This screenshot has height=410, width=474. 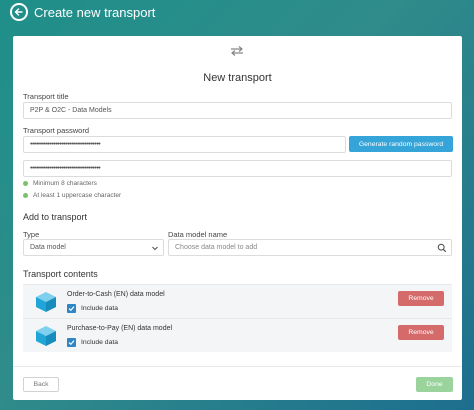 What do you see at coordinates (60, 274) in the screenshot?
I see `transport-contents-title: Transport contents` at bounding box center [60, 274].